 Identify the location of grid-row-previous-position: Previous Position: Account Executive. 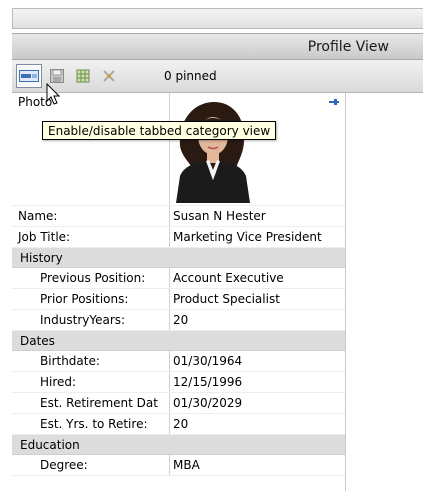
(178, 278).